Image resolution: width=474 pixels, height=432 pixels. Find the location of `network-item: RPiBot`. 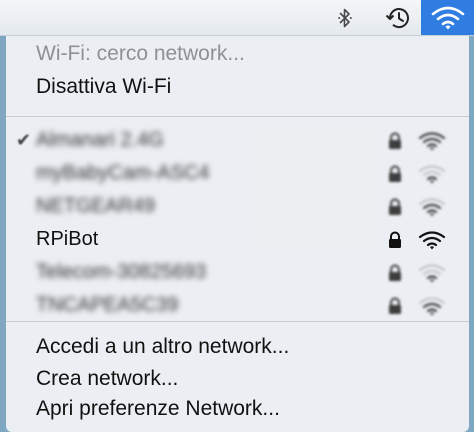

network-item: RPiBot is located at coordinates (237, 239).